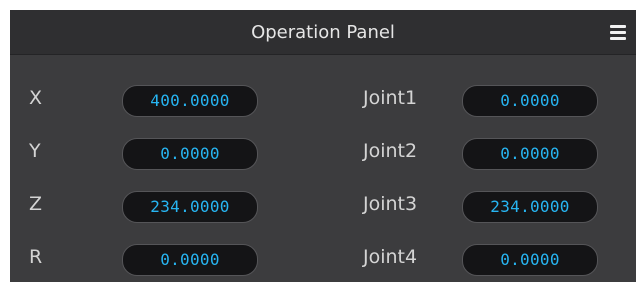 This screenshot has height=285, width=640. I want to click on y-value-field: 0.0000, so click(190, 154).